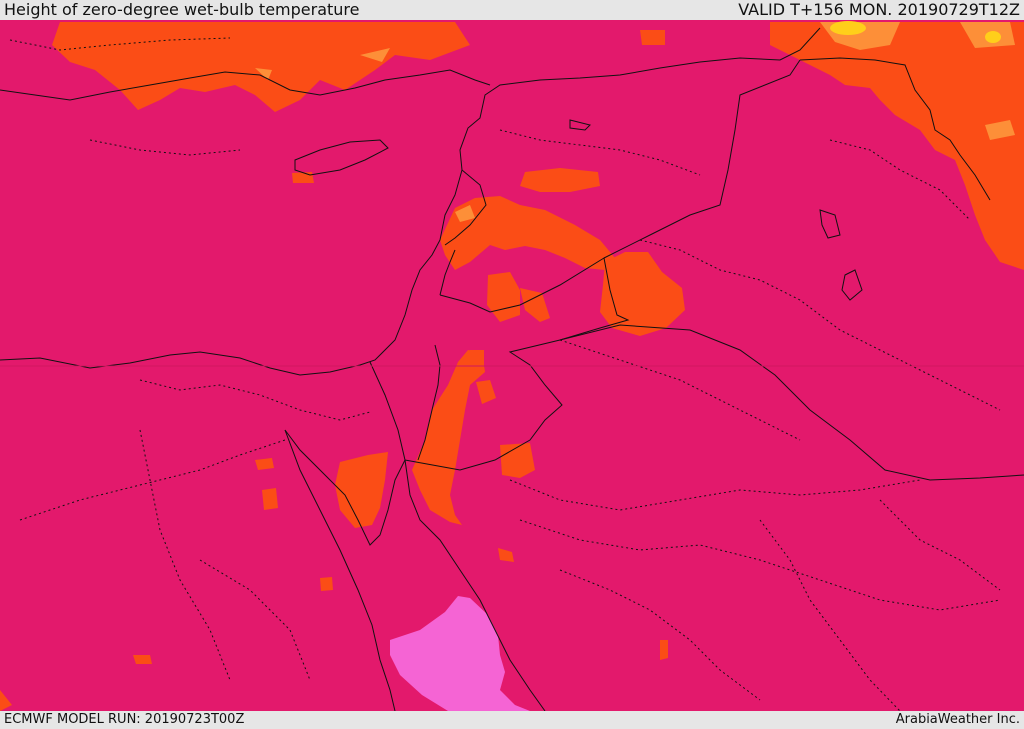 This screenshot has width=1024, height=729. I want to click on syria-cloud, so click(560, 180).